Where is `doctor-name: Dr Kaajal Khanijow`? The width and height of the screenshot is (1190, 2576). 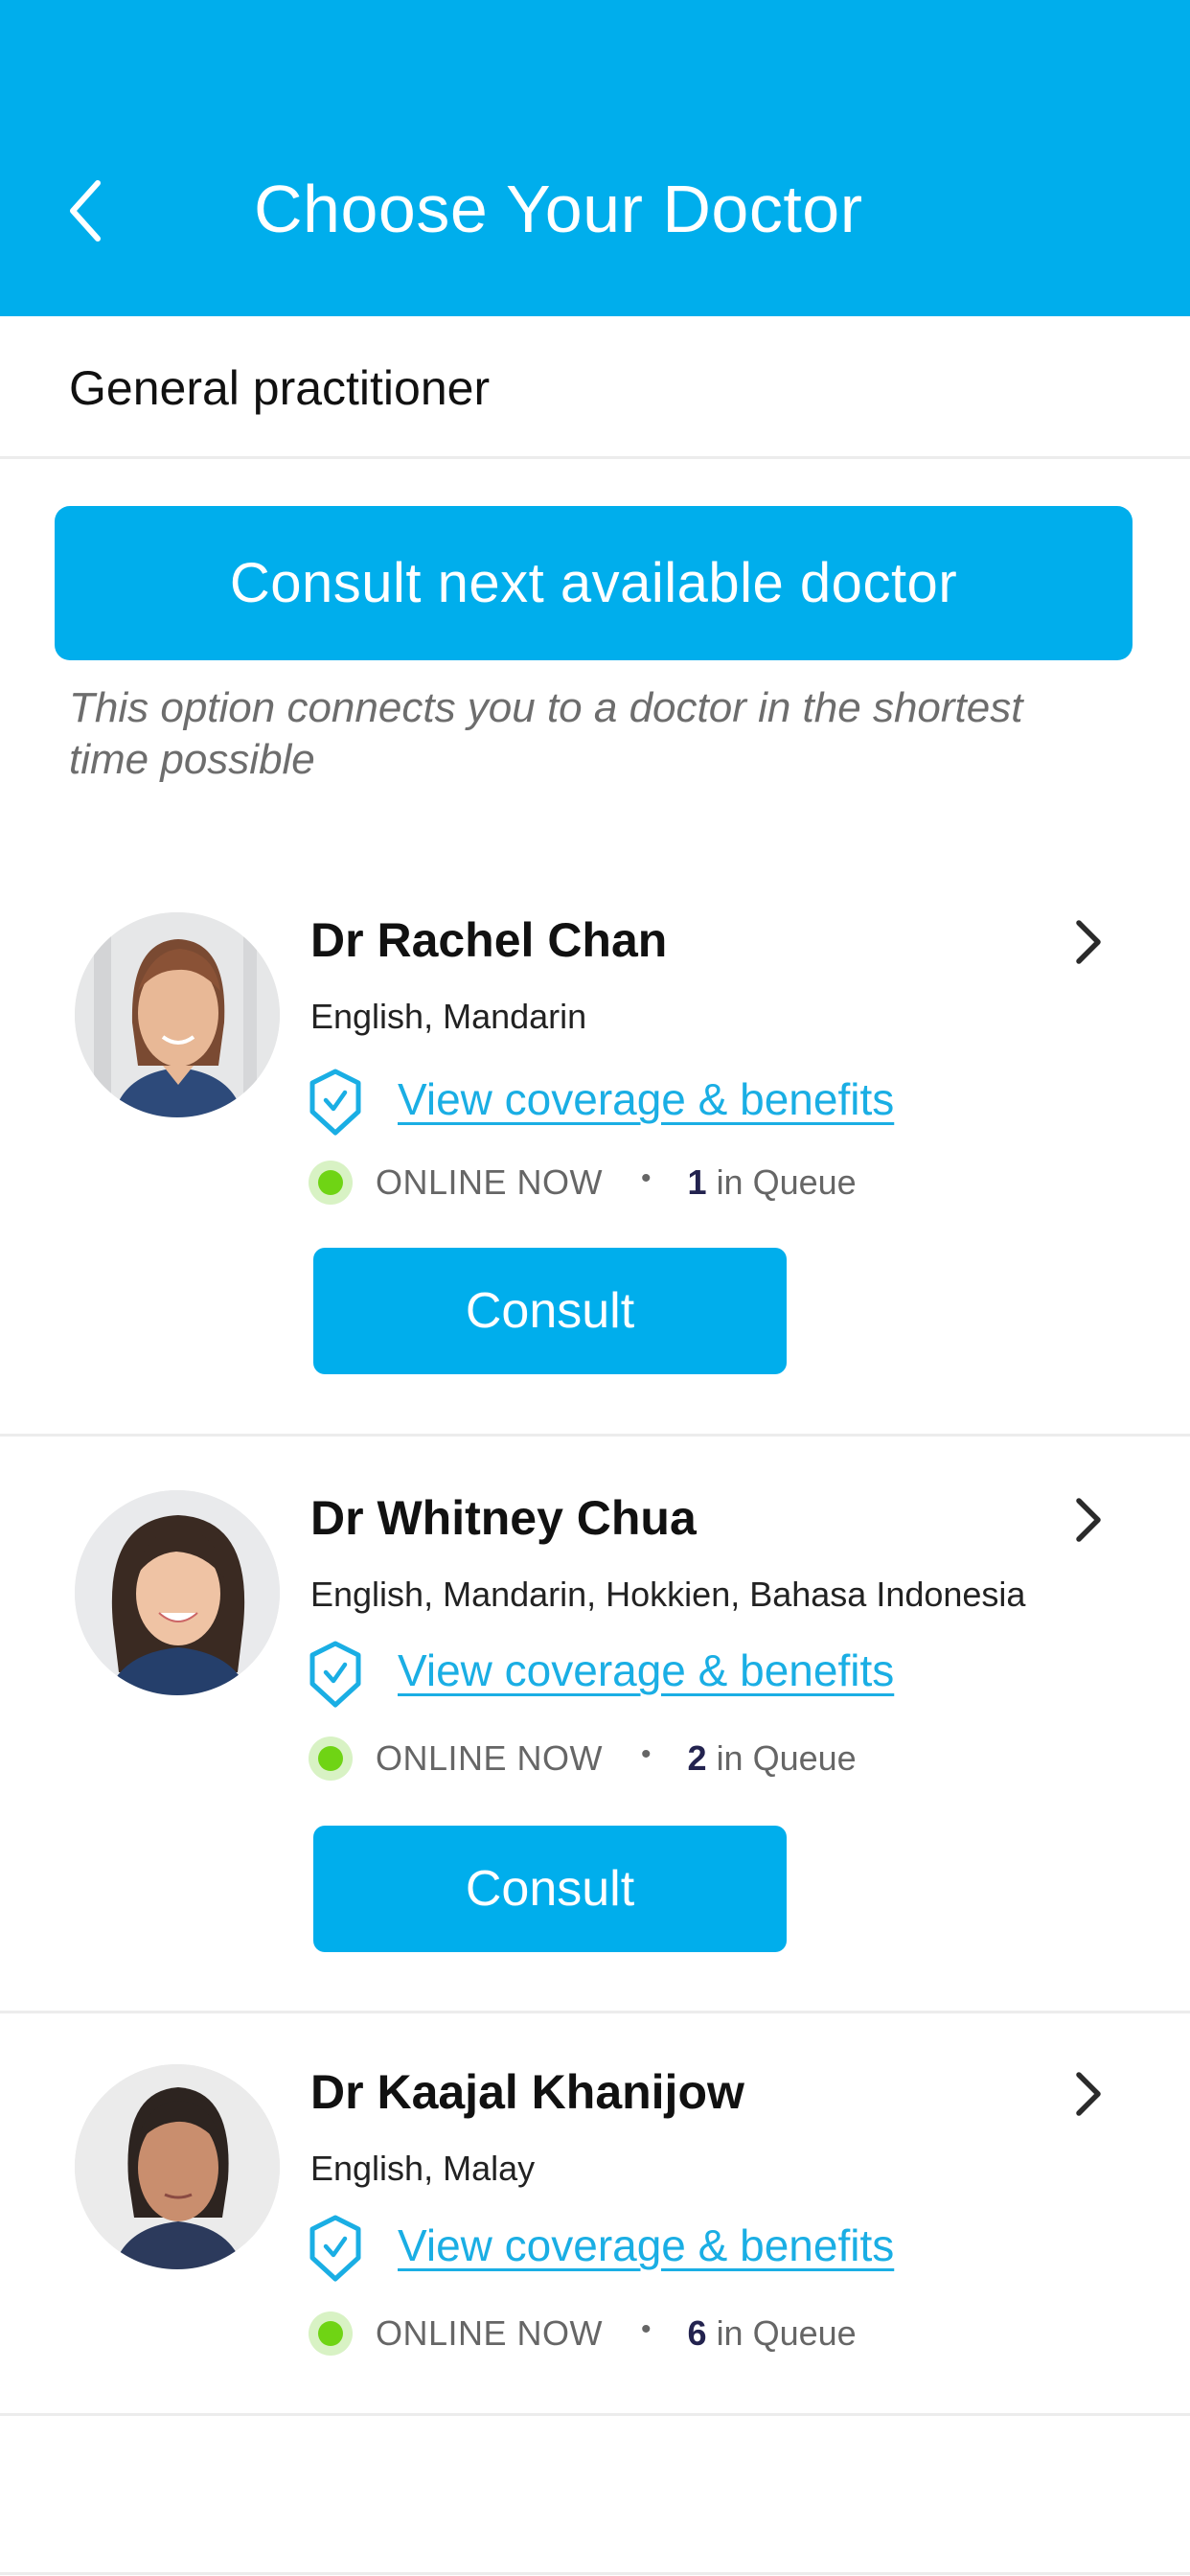 doctor-name: Dr Kaajal Khanijow is located at coordinates (527, 2092).